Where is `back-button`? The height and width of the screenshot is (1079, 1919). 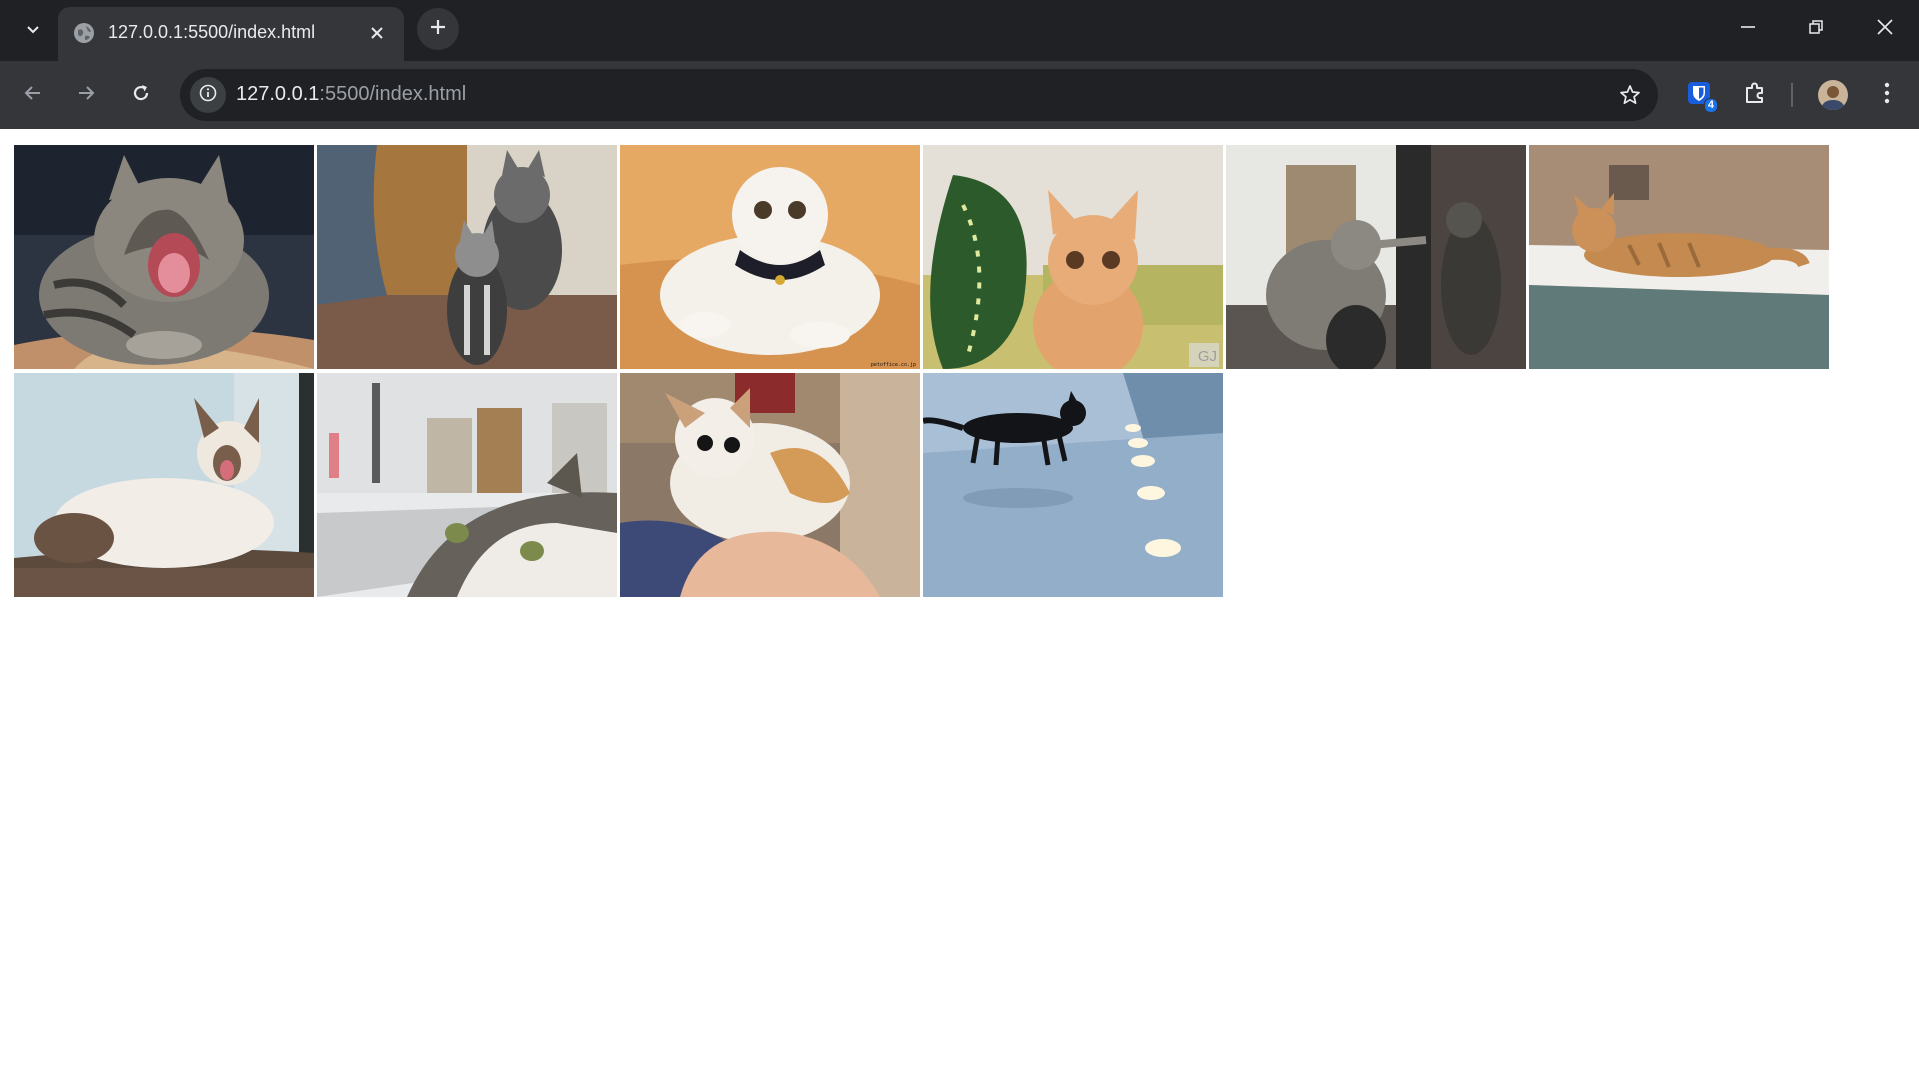 back-button is located at coordinates (33, 95).